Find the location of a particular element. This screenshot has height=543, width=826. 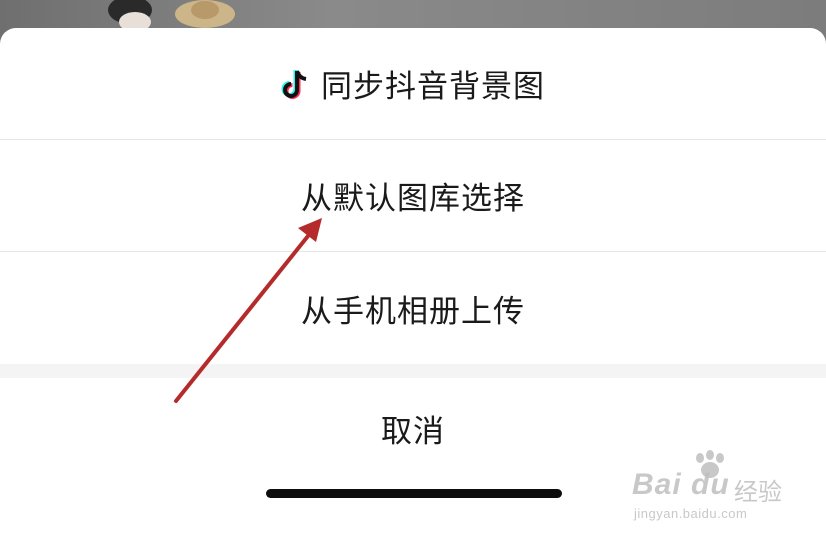

tiktok-icon is located at coordinates (294, 84).